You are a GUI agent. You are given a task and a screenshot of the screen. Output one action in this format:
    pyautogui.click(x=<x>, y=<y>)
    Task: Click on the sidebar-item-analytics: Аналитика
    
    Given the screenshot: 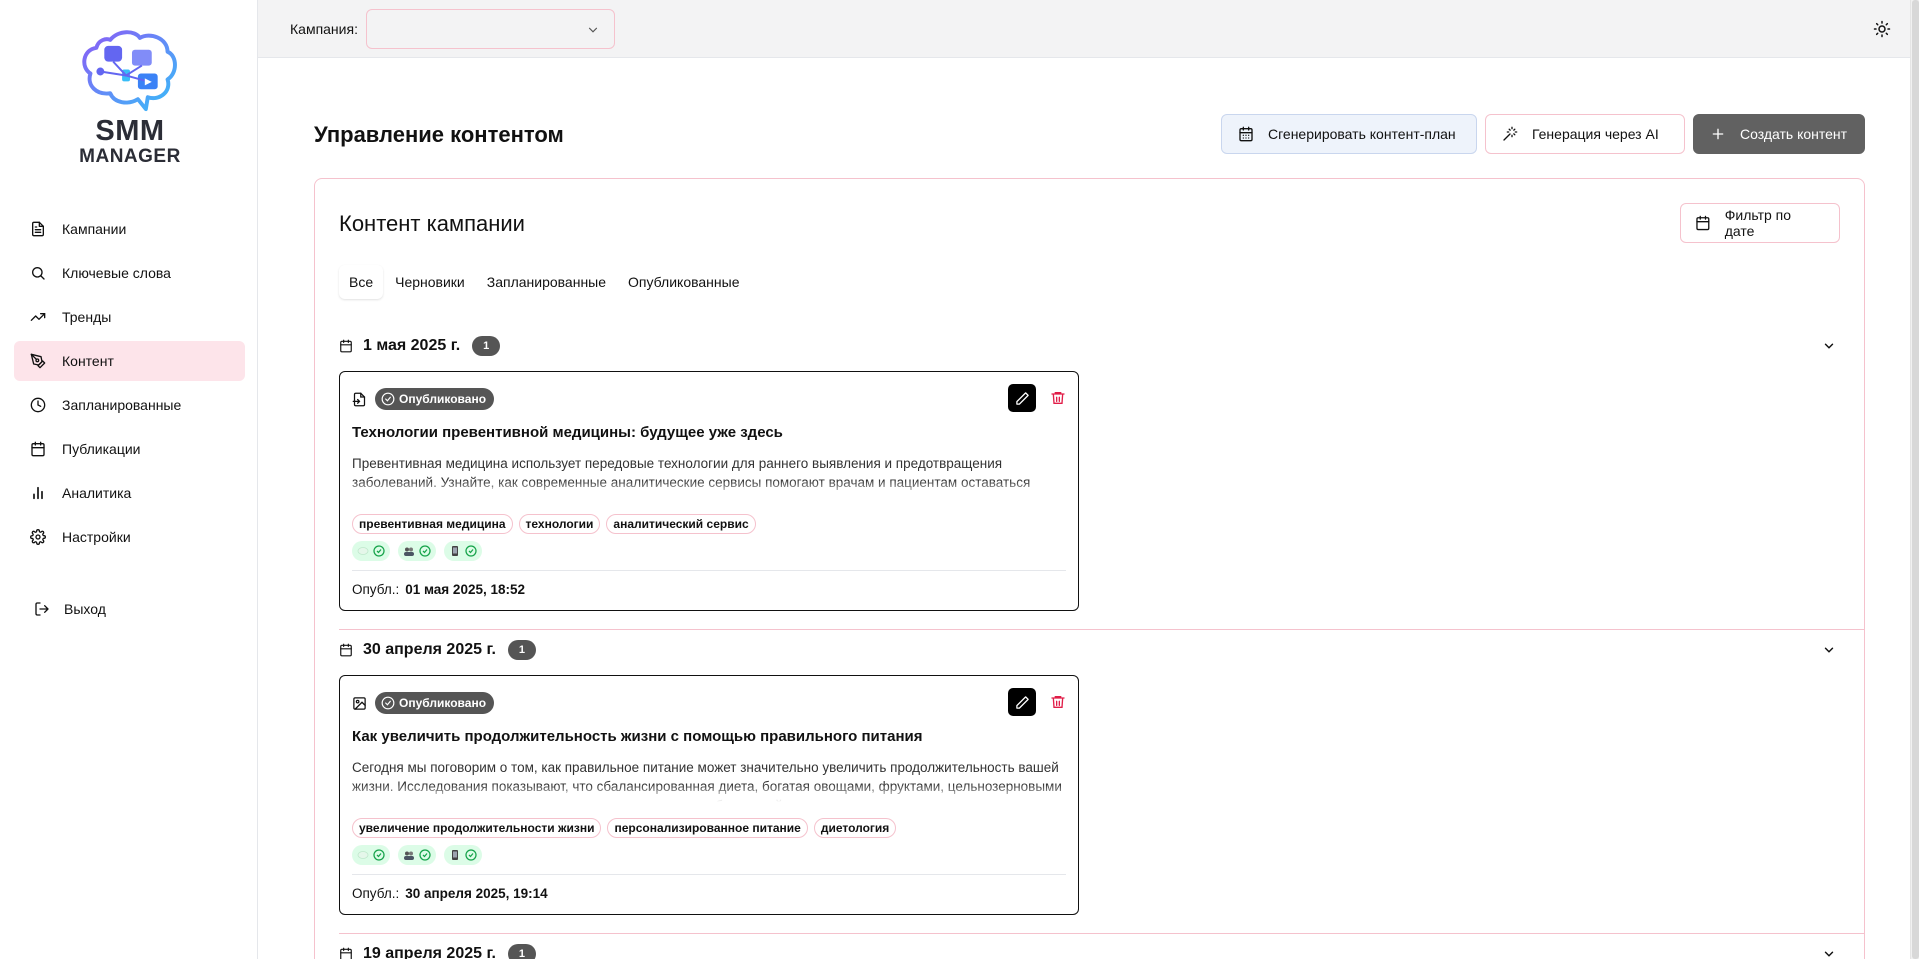 What is the action you would take?
    pyautogui.click(x=129, y=493)
    